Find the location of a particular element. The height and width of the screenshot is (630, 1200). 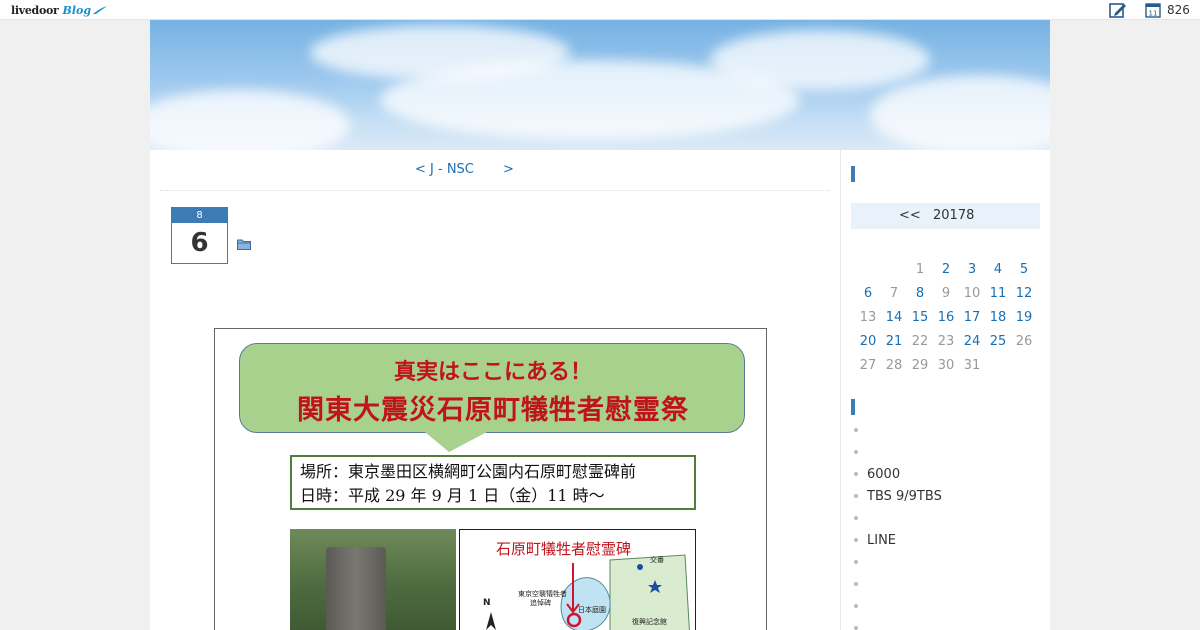

reader-count: 826 is located at coordinates (1178, 10).